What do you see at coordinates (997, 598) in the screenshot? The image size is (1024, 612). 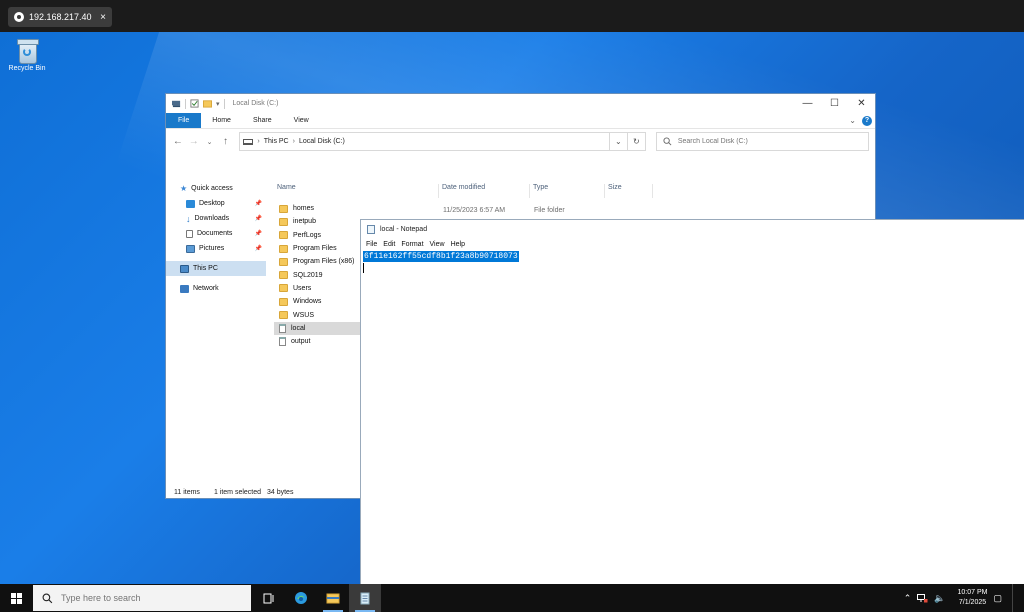 I see `notifications-icon: ▢` at bounding box center [997, 598].